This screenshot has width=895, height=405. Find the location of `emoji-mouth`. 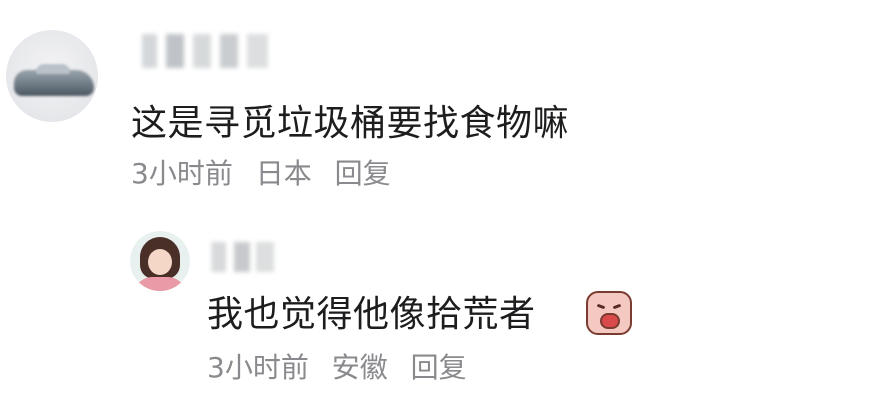

emoji-mouth is located at coordinates (610, 321).